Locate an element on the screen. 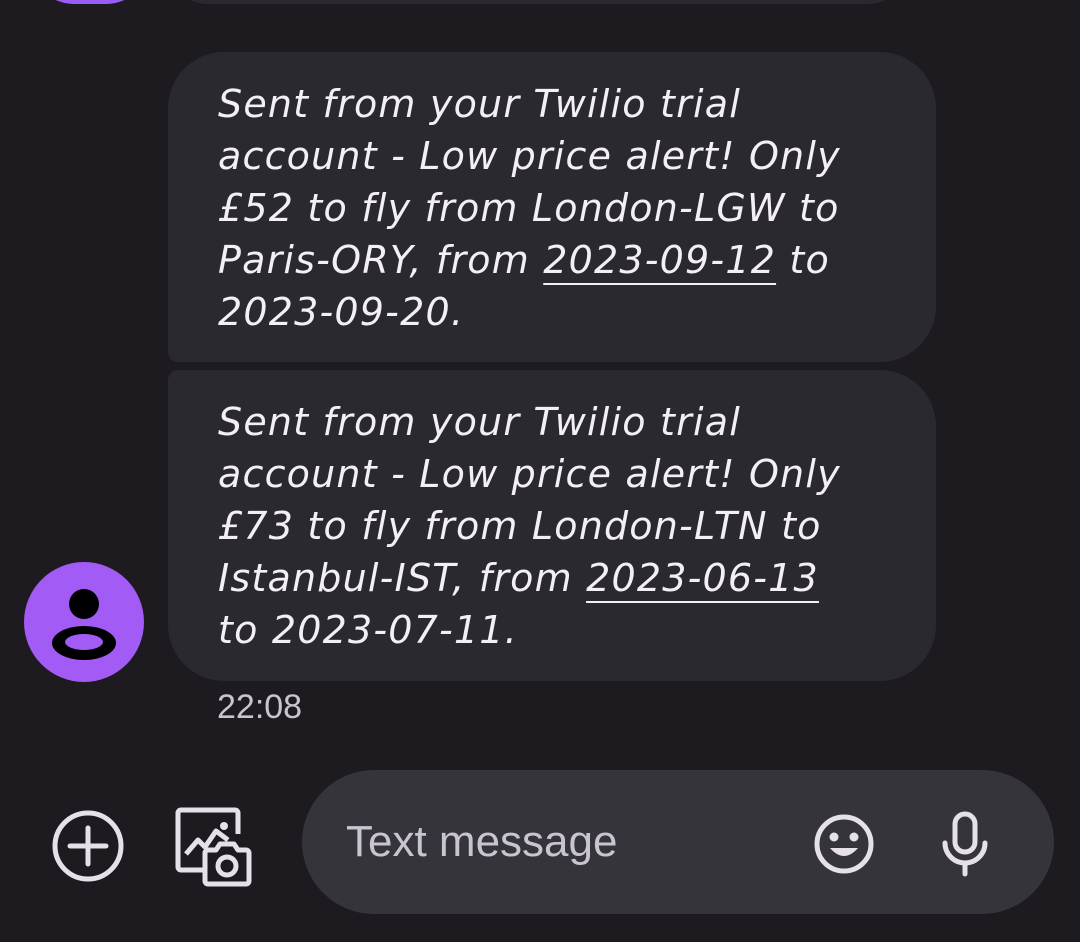 This screenshot has height=942, width=1080. add-attachment-button is located at coordinates (88, 846).